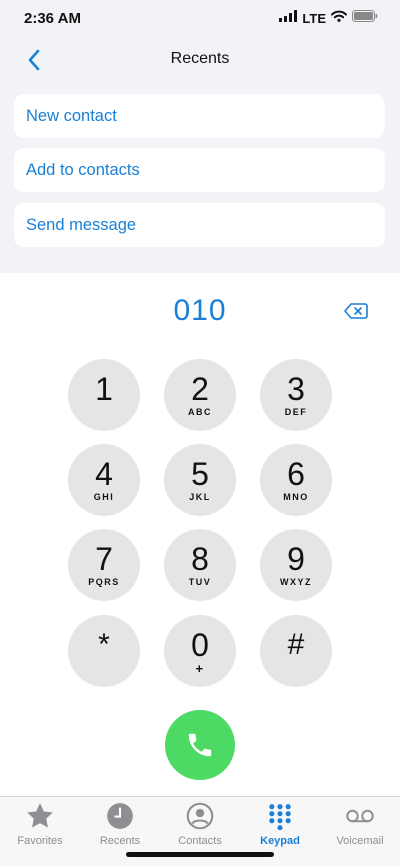  I want to click on key-letters: DEF, so click(296, 412).